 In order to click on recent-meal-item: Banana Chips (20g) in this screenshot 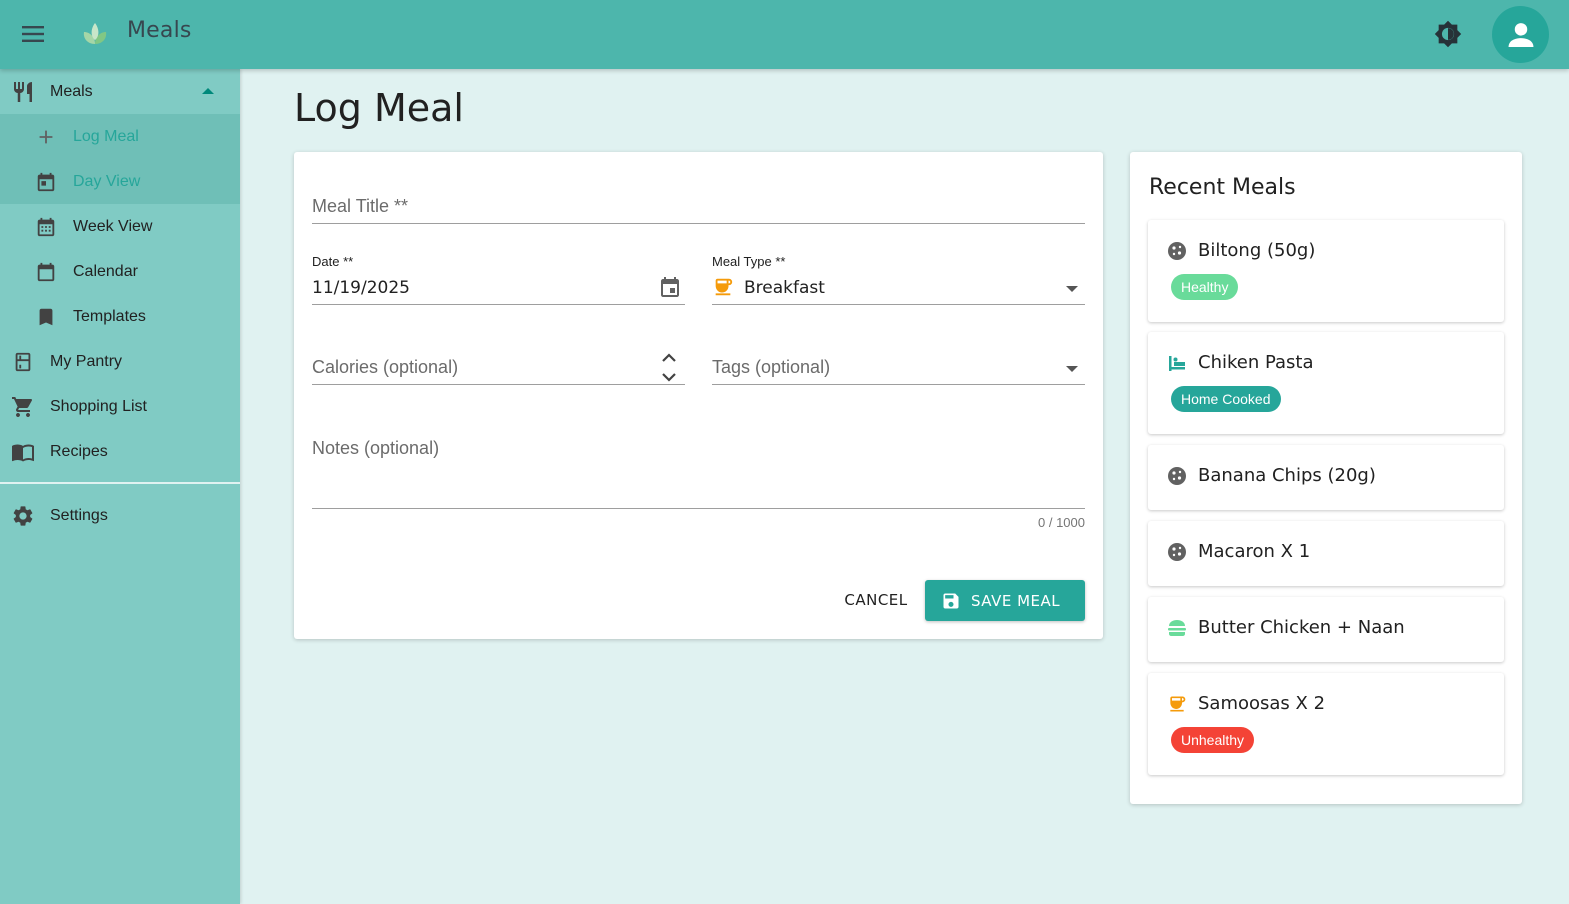, I will do `click(1326, 477)`.